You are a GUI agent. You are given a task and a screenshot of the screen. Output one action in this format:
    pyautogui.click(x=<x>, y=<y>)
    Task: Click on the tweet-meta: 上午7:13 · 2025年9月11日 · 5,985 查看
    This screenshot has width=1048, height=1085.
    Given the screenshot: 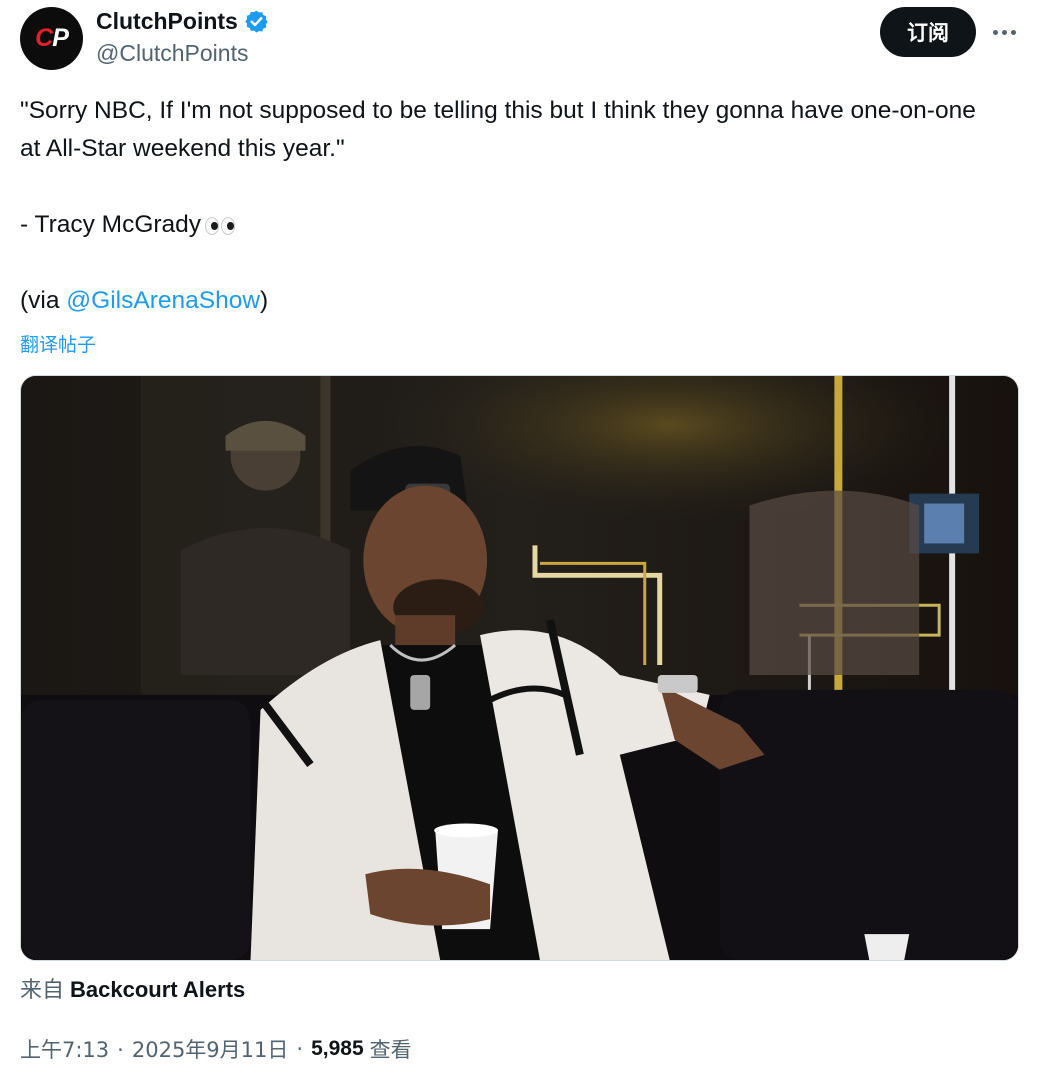 What is the action you would take?
    pyautogui.click(x=216, y=1049)
    